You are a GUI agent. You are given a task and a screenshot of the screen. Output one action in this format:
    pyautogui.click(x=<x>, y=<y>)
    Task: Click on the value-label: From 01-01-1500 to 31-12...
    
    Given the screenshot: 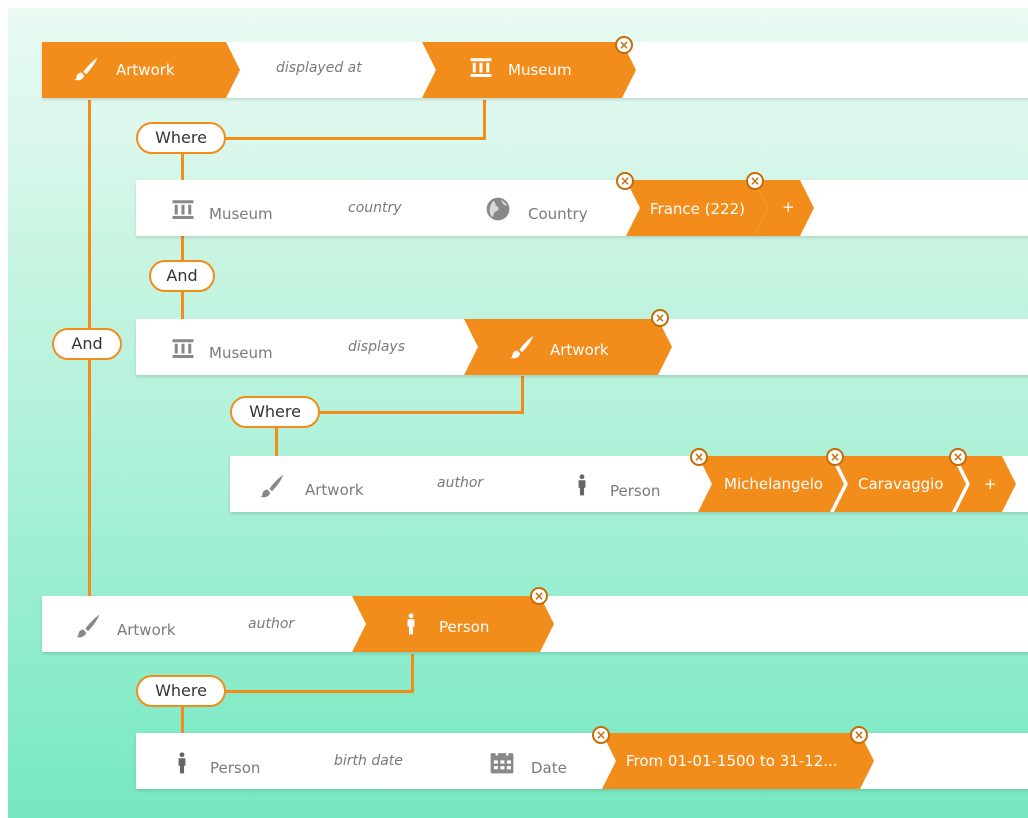 What is the action you would take?
    pyautogui.click(x=732, y=761)
    